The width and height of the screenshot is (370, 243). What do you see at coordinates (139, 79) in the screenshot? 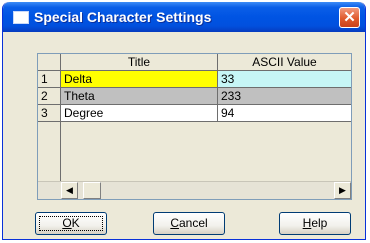
I see `cell-title: Delta` at bounding box center [139, 79].